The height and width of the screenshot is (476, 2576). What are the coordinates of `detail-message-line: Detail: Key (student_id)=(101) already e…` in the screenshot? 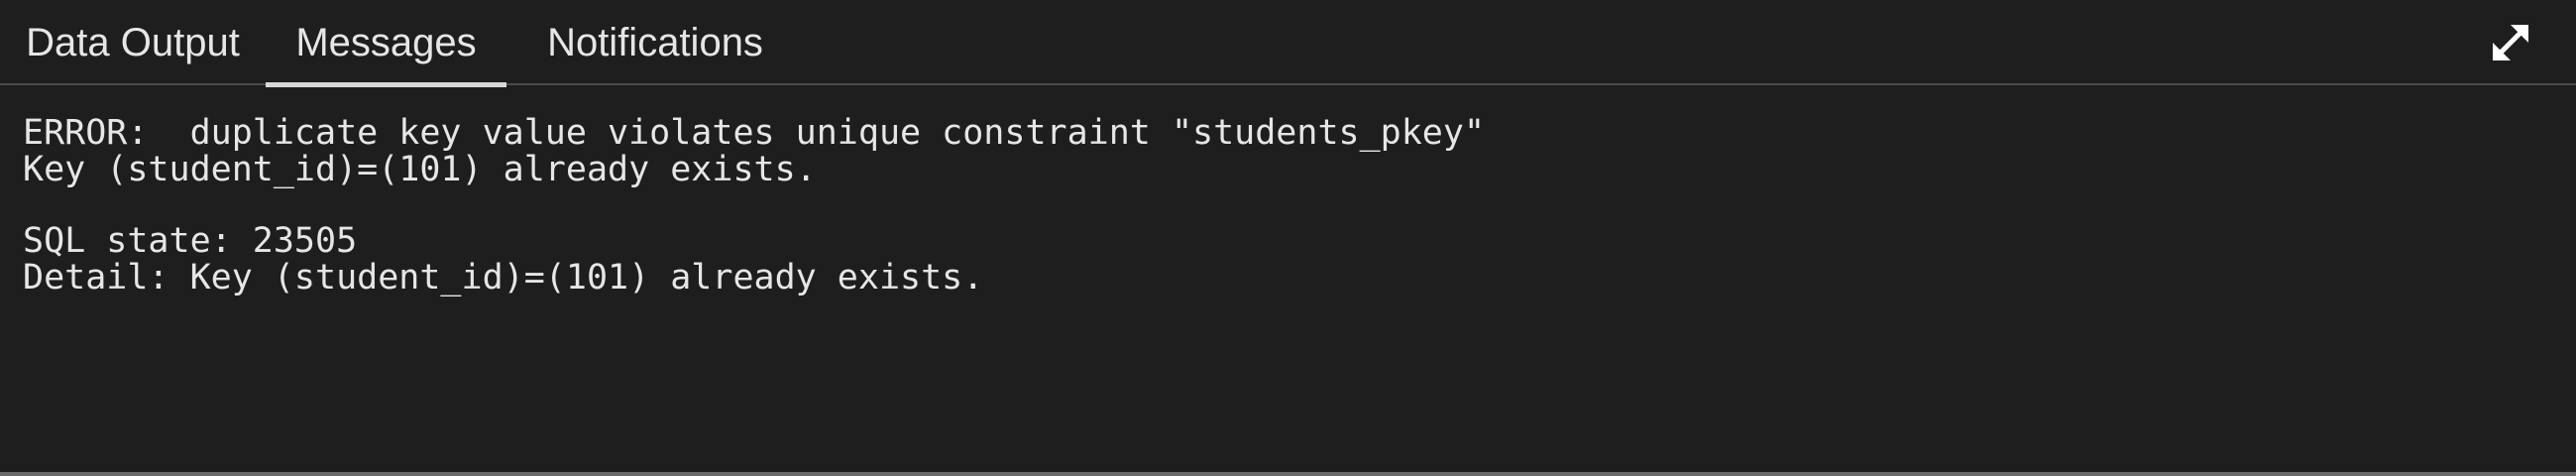 It's located at (503, 278).